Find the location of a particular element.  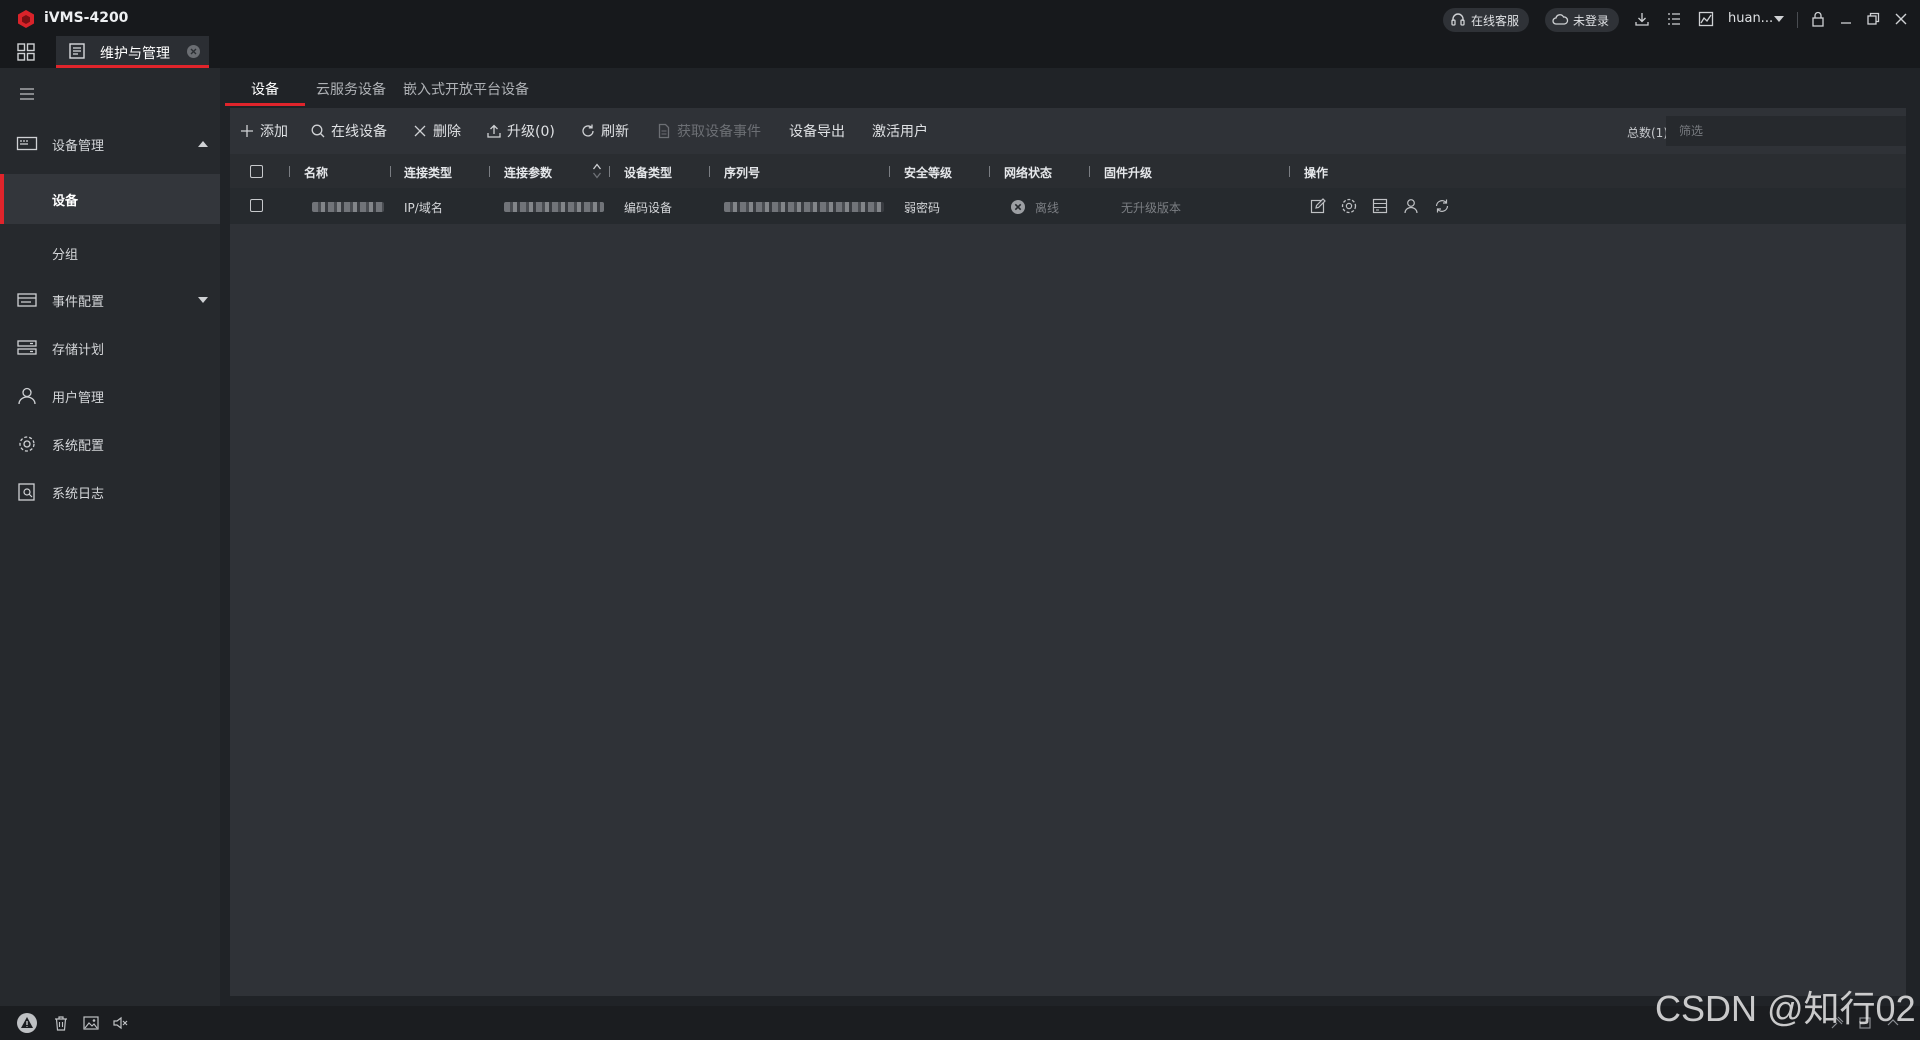

cloud-login-button: 未登录 is located at coordinates (1582, 20).